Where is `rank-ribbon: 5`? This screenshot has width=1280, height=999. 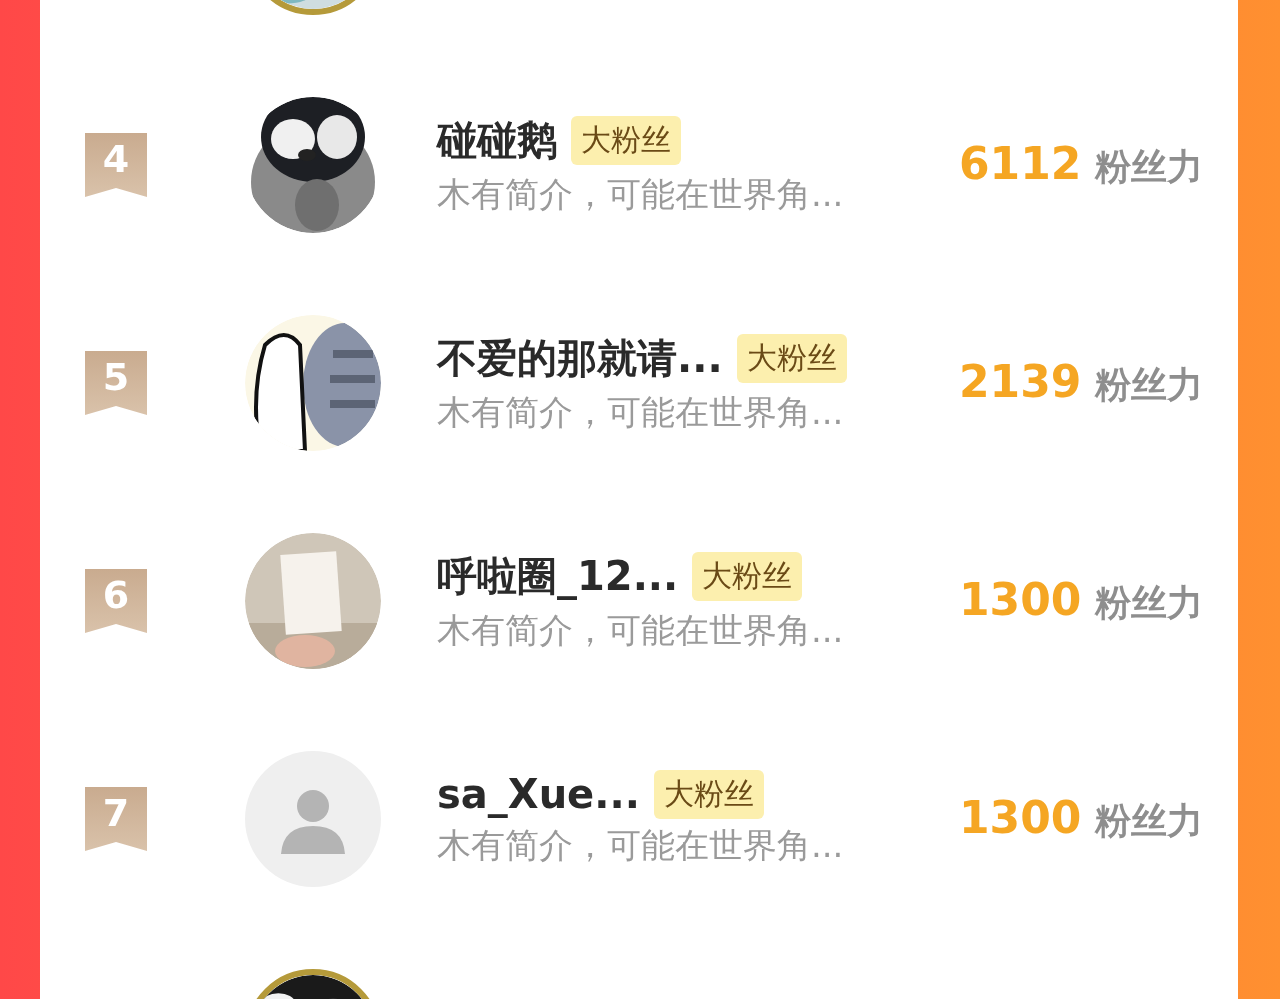 rank-ribbon: 5 is located at coordinates (116, 383).